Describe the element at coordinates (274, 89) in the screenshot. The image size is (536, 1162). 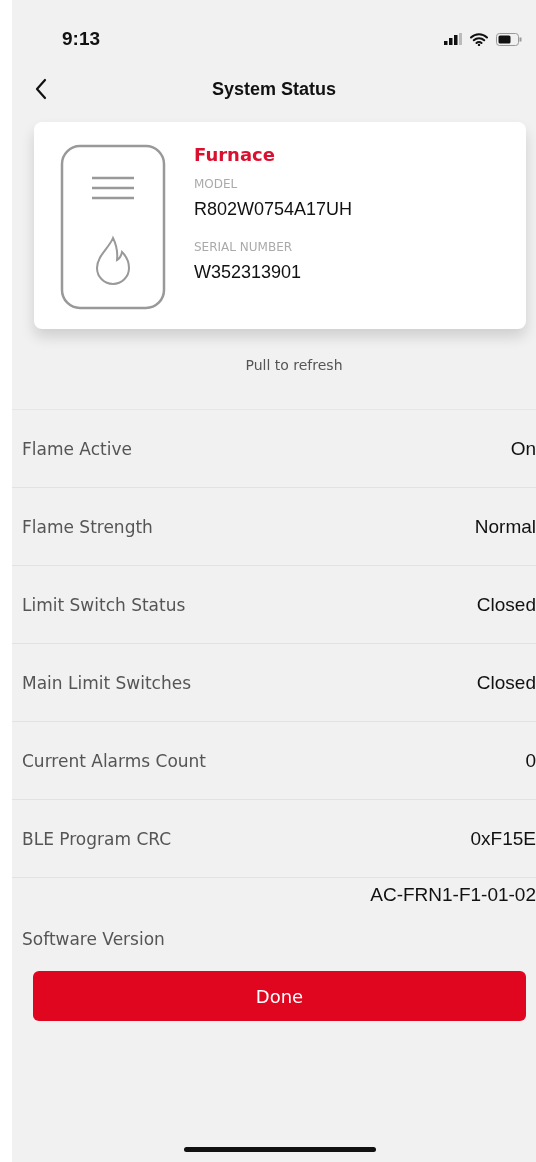
I see `screen-title: System Status` at that location.